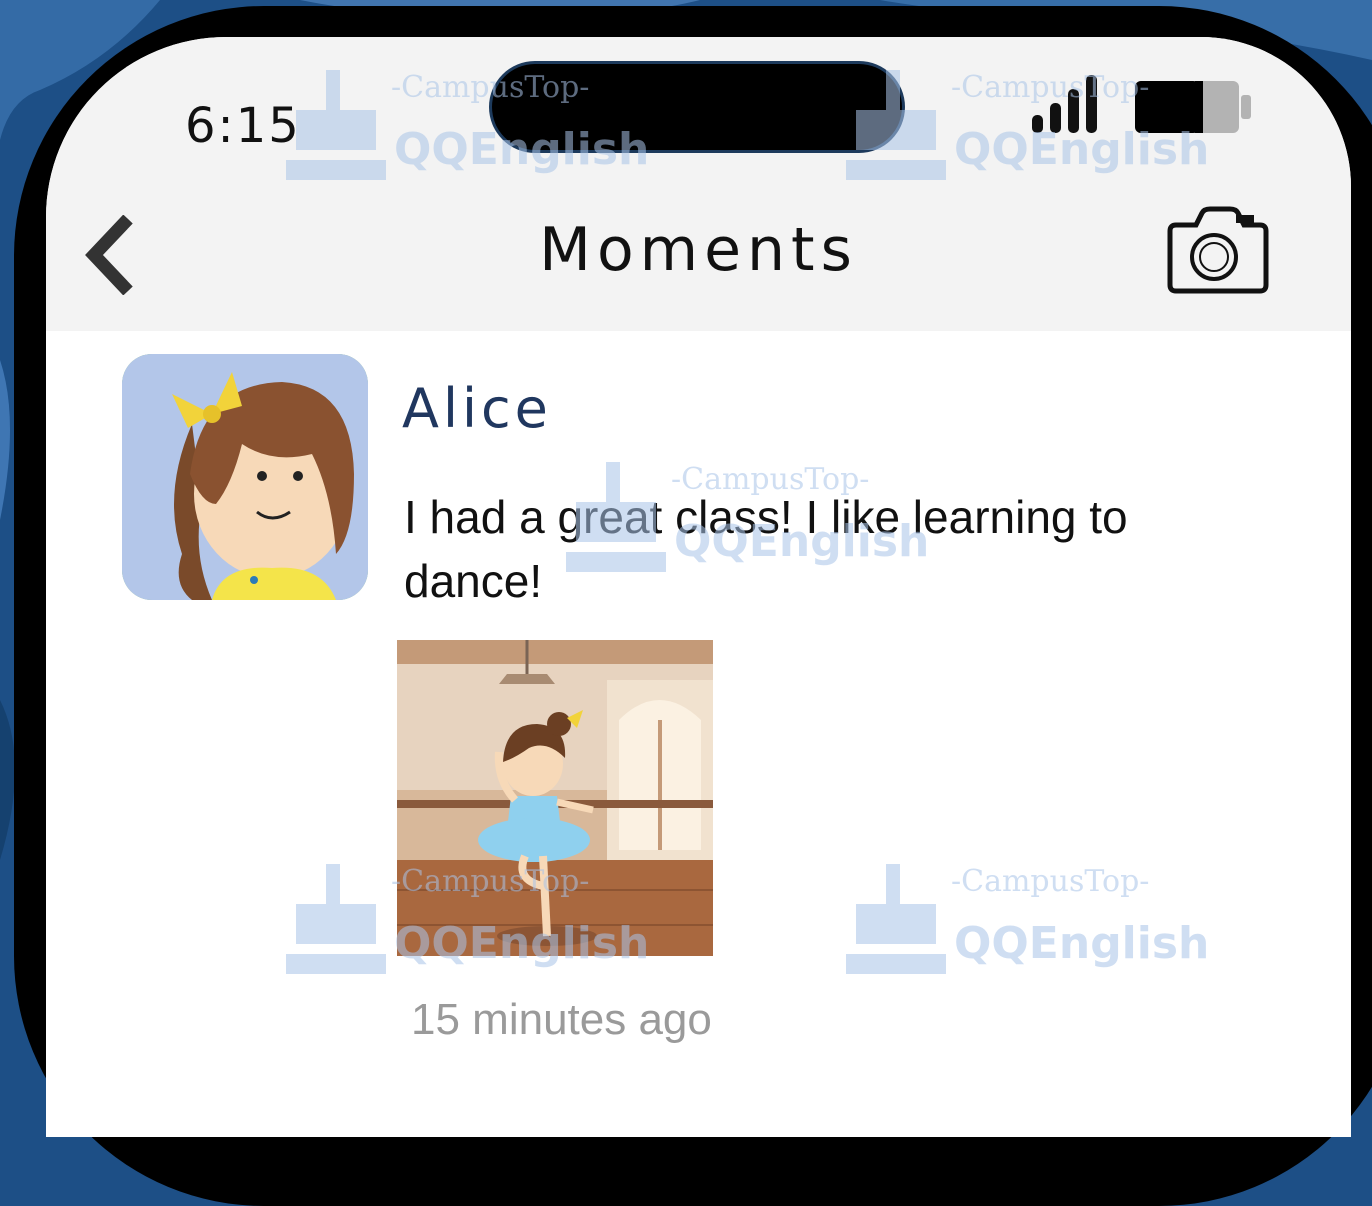 Image resolution: width=1372 pixels, height=1206 pixels. Describe the element at coordinates (1218, 250) in the screenshot. I see `camera-icon` at that location.